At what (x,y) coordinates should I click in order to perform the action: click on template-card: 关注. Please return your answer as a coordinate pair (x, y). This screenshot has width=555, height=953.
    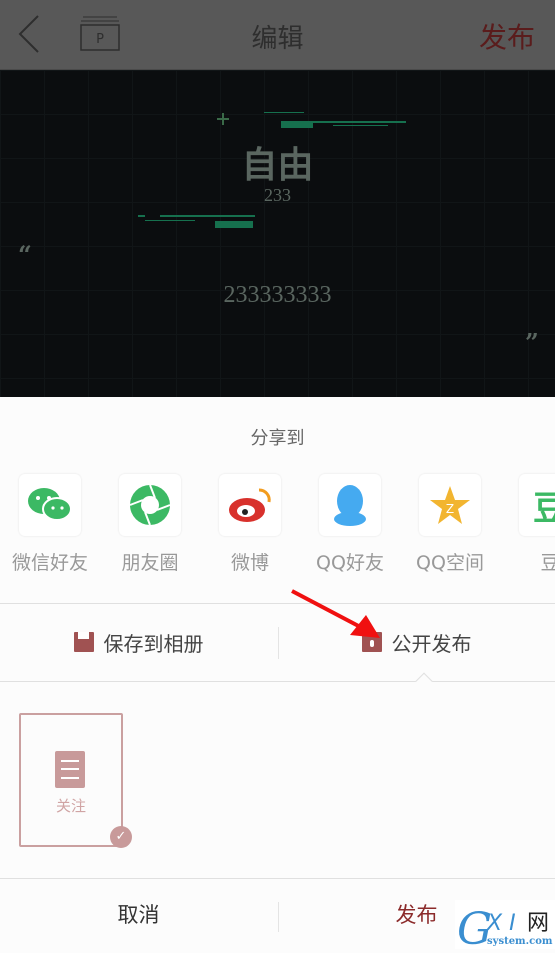
    Looking at the image, I should click on (71, 780).